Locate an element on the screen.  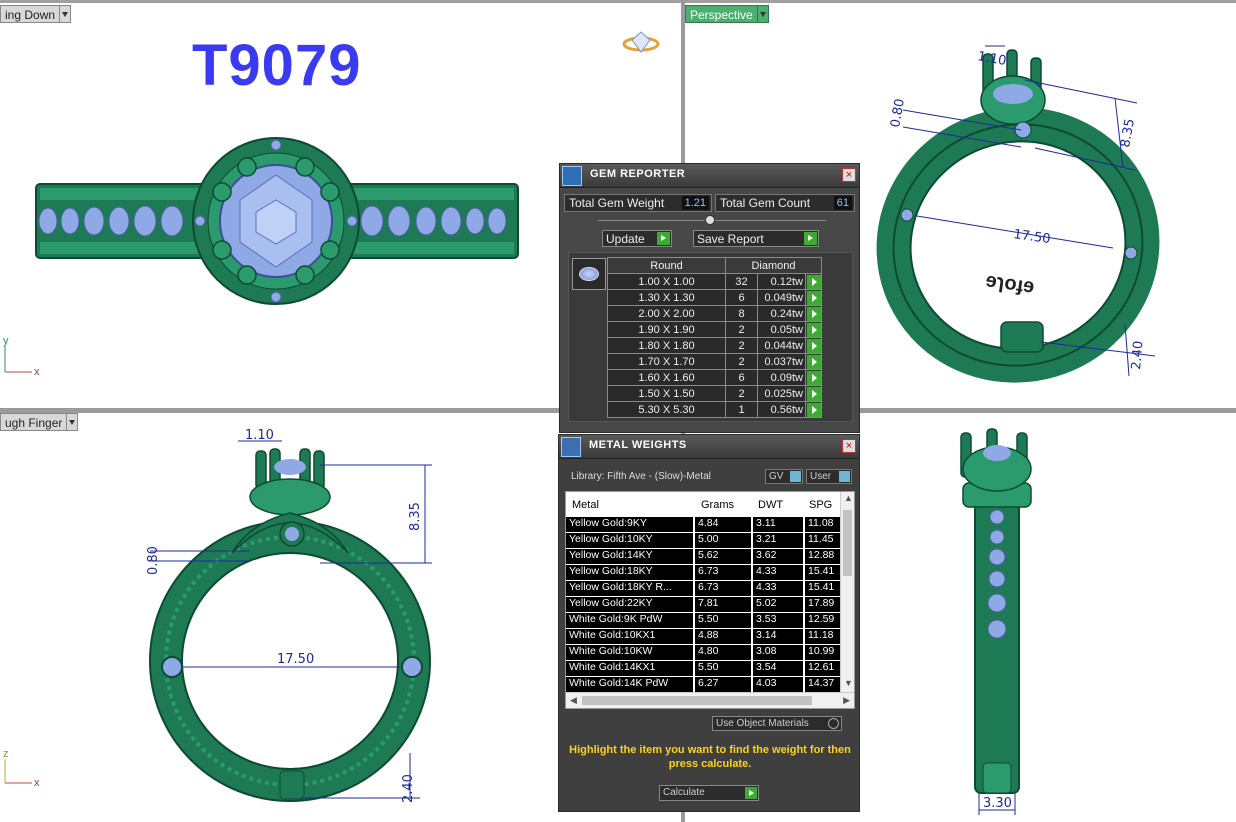
metal-name: Yellow Gold:18KY is located at coordinates (629, 572).